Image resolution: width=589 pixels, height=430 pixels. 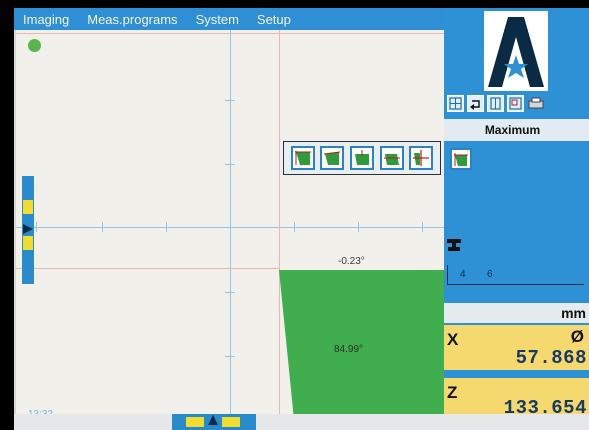 What do you see at coordinates (516, 51) in the screenshot?
I see `logo-a-star-icon` at bounding box center [516, 51].